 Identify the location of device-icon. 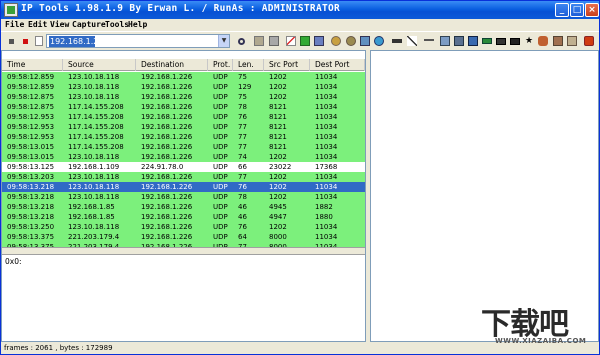
(459, 41).